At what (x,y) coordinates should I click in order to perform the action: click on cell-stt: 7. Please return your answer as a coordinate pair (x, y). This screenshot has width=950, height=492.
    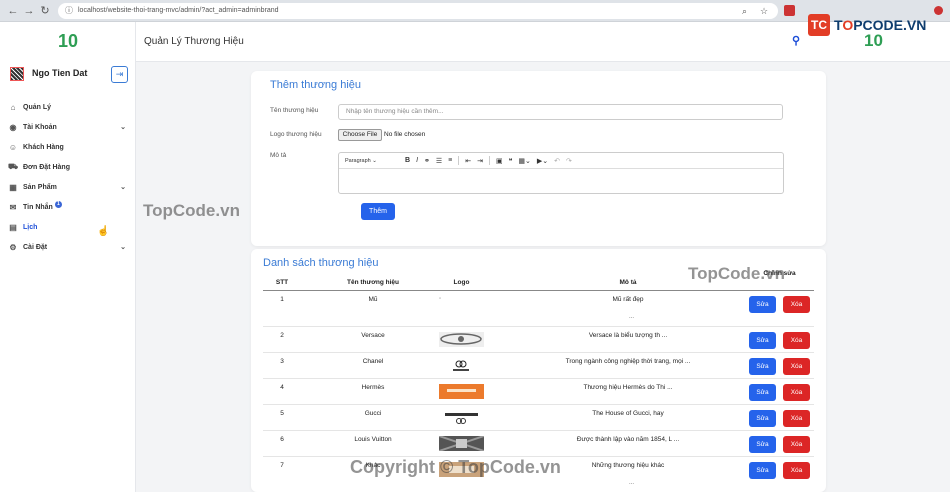
    Looking at the image, I should click on (282, 465).